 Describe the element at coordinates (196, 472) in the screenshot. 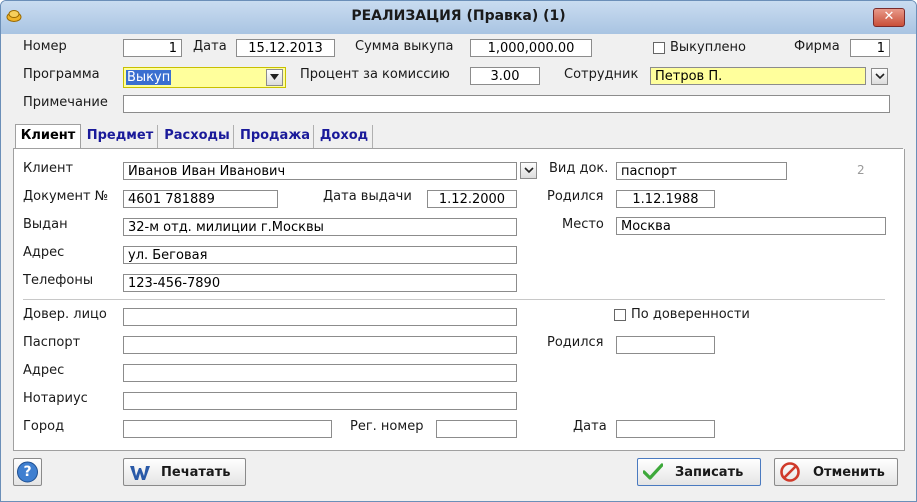

I see `print-label: Печатать` at that location.